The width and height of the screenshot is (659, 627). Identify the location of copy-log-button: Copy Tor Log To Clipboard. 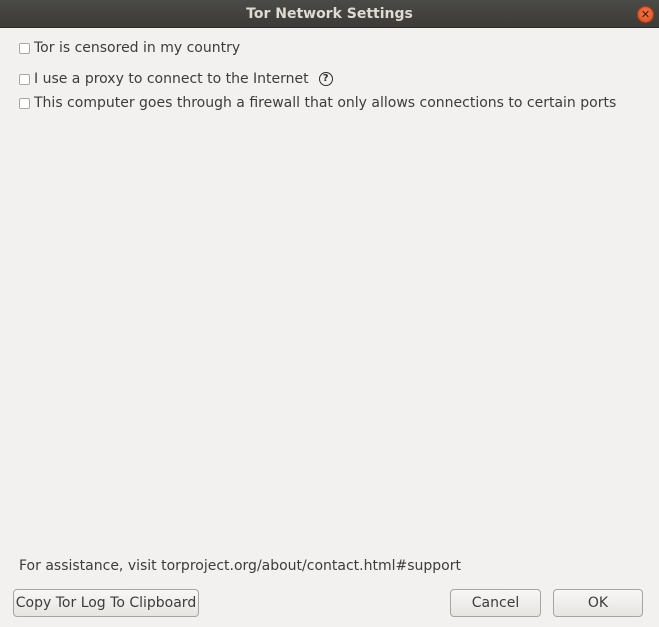
(106, 603).